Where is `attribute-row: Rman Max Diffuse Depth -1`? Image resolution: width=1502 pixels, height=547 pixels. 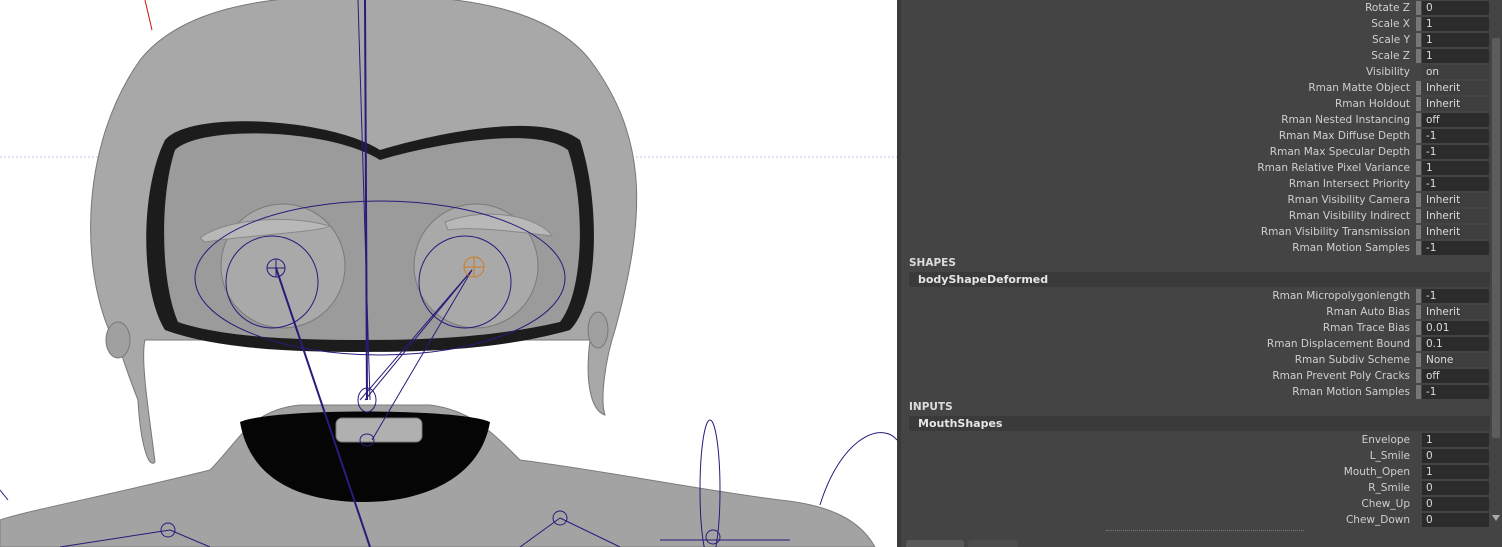 attribute-row: Rman Max Diffuse Depth -1 is located at coordinates (1195, 136).